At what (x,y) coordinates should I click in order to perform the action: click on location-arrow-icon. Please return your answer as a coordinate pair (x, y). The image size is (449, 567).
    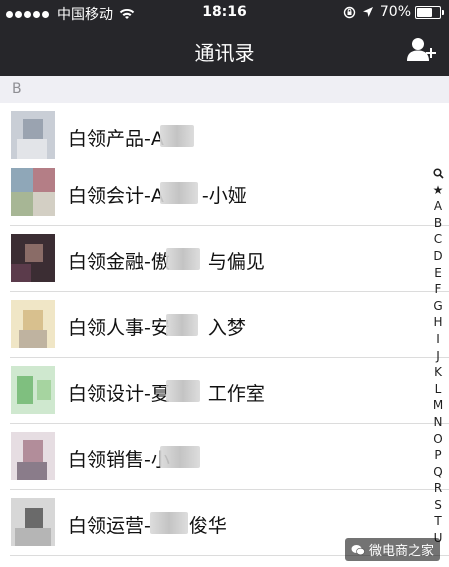
    Looking at the image, I should click on (367, 12).